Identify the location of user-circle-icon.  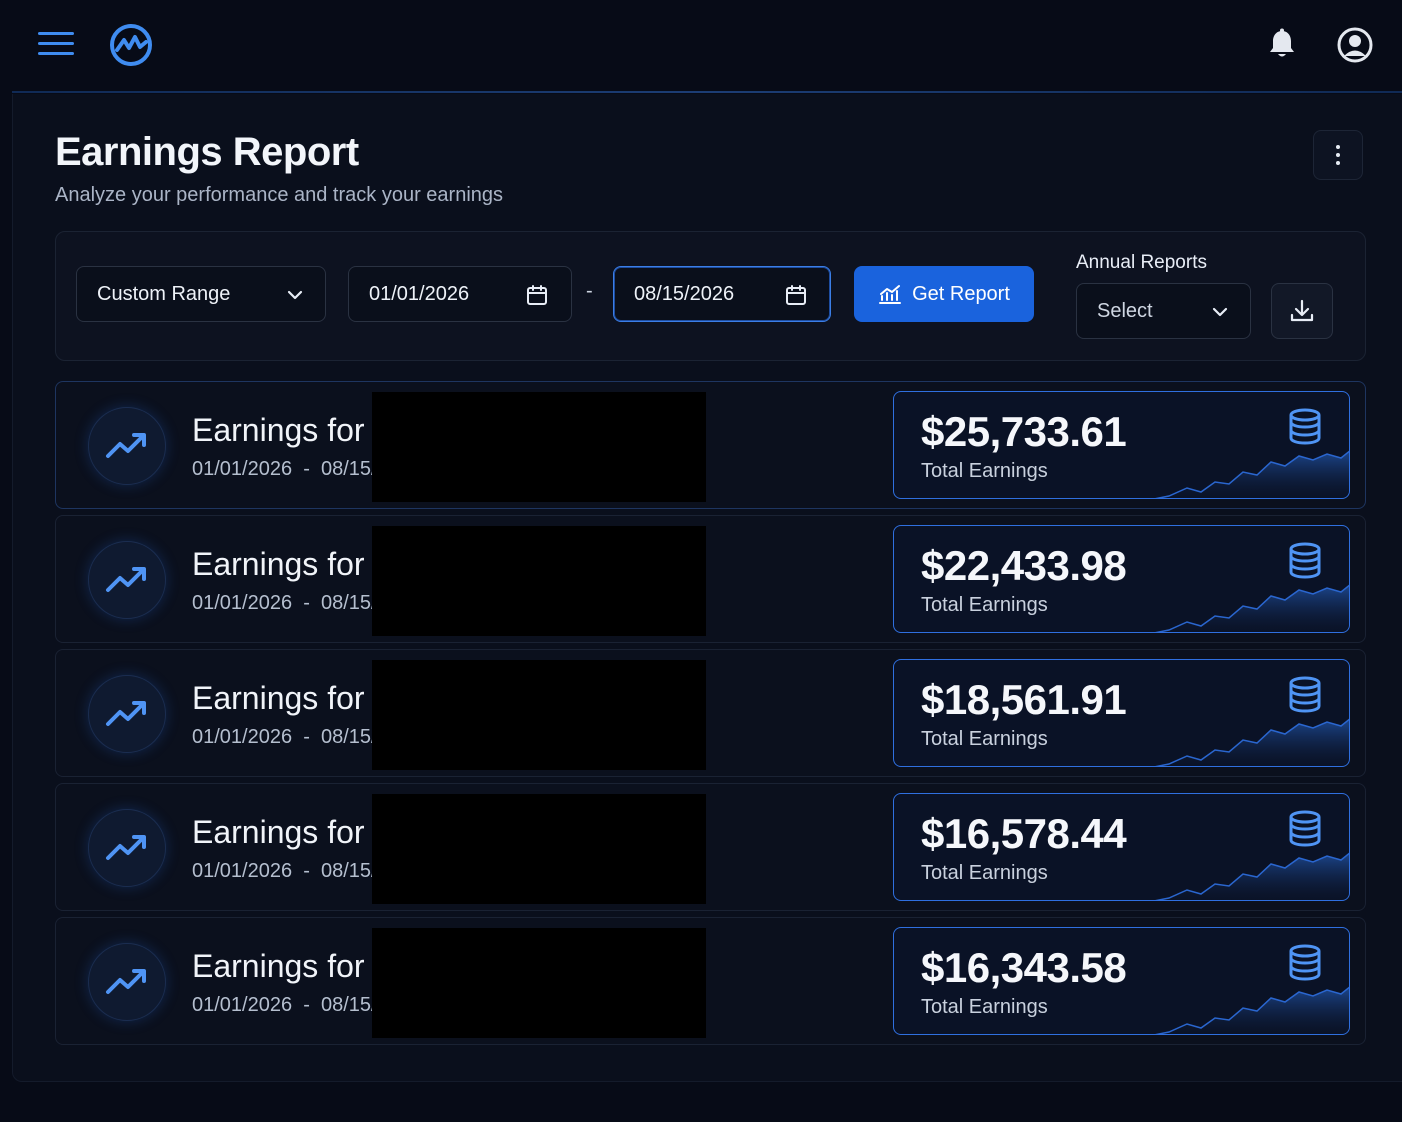
(1355, 45).